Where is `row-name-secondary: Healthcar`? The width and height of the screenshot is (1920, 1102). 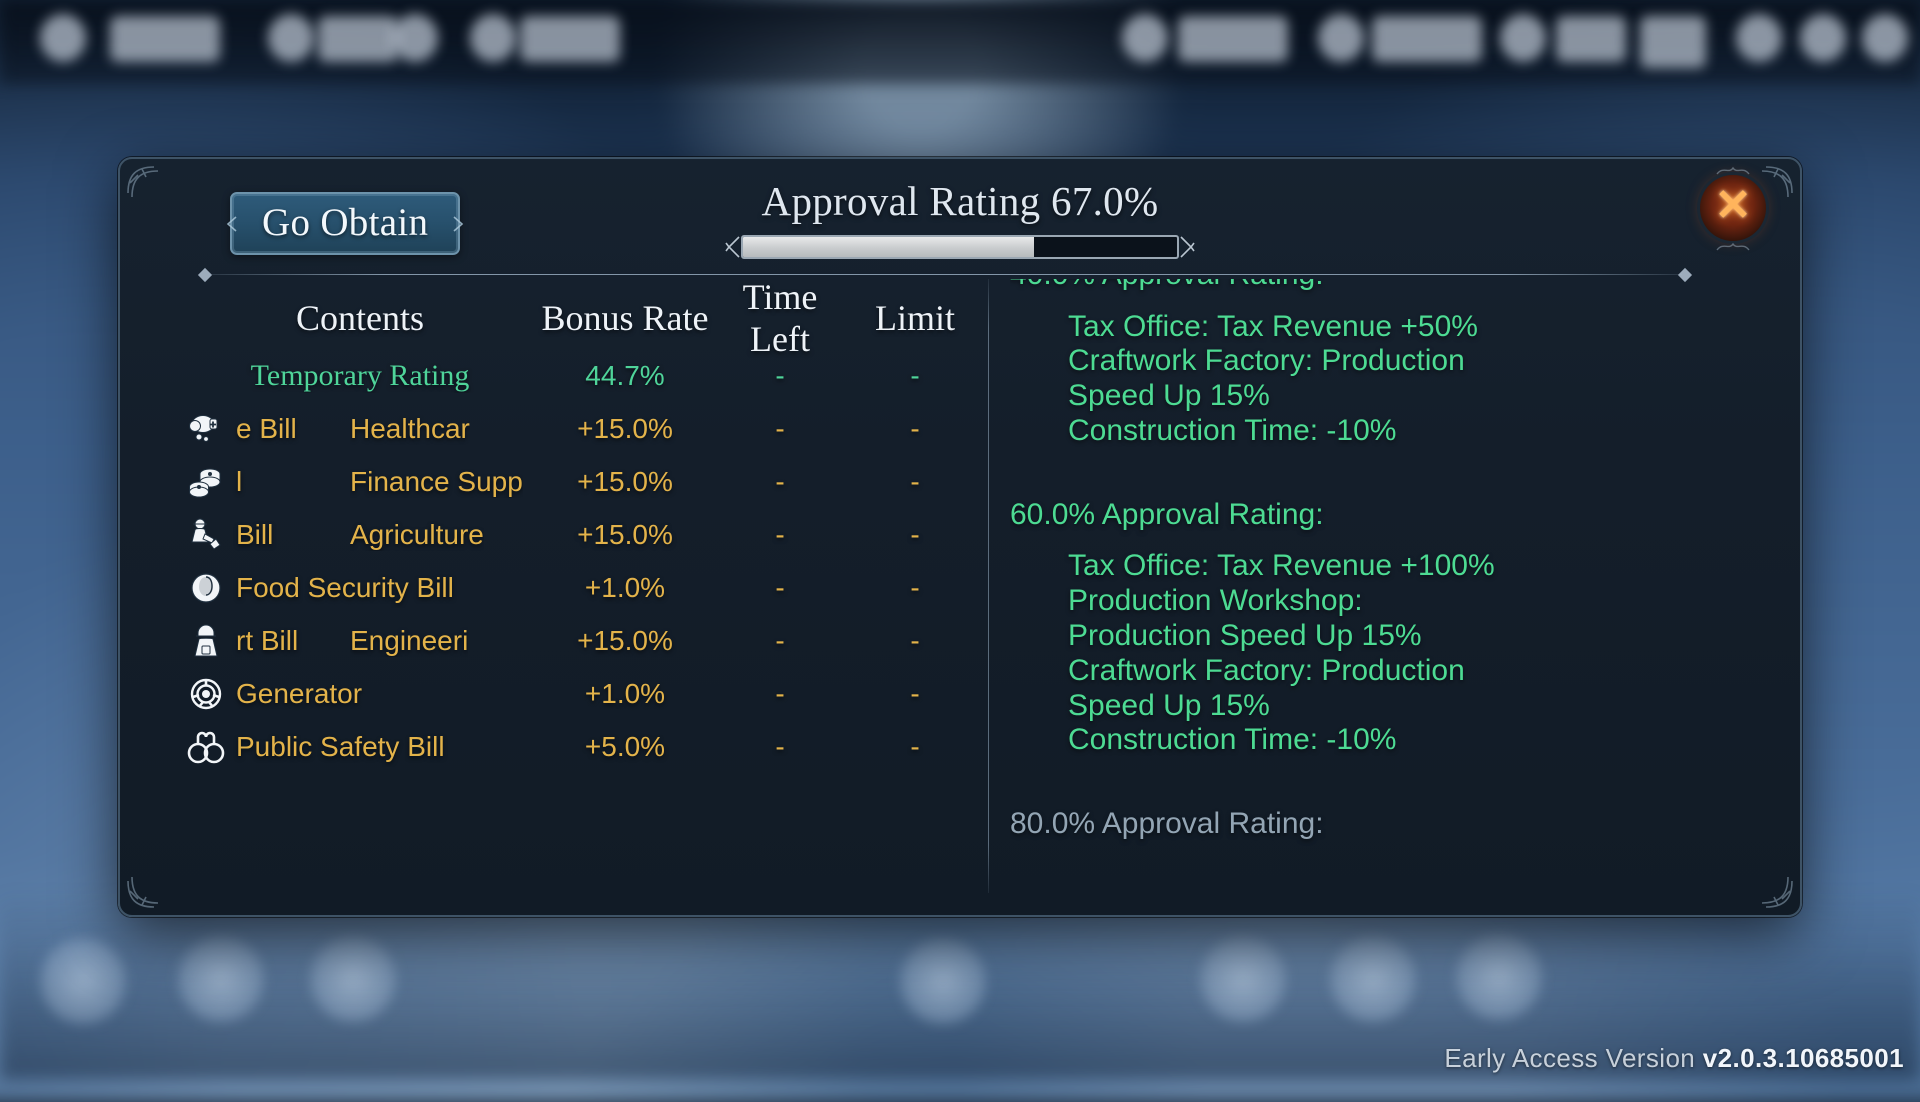
row-name-secondary: Healthcar is located at coordinates (410, 429).